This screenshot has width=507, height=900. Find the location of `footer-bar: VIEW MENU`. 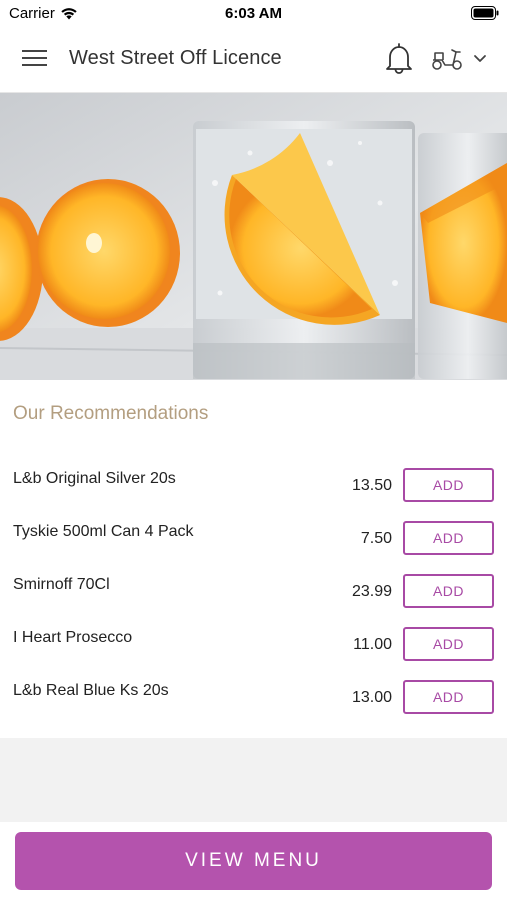

footer-bar: VIEW MENU is located at coordinates (253, 861).